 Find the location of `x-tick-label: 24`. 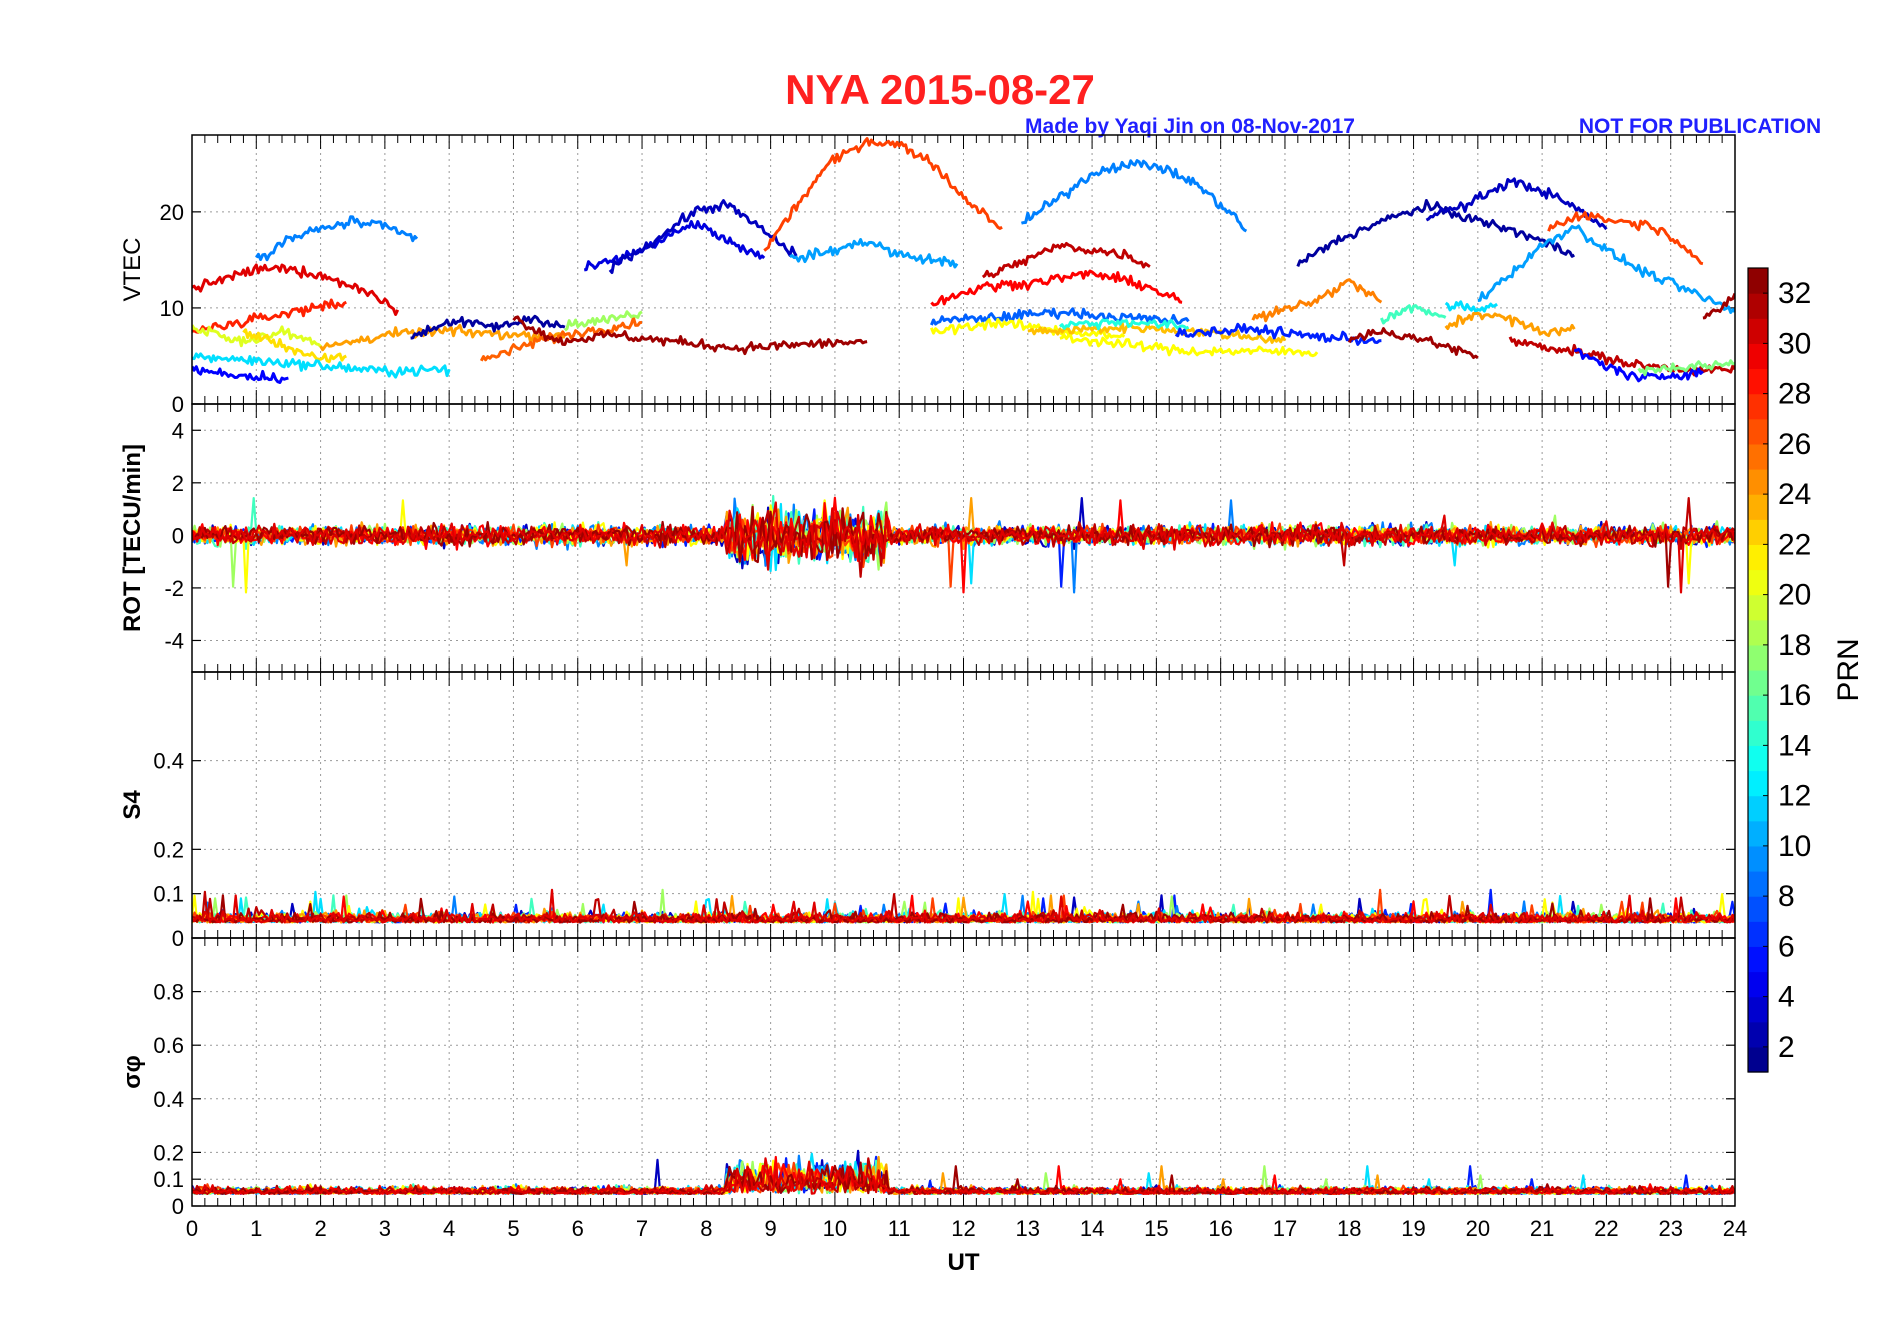

x-tick-label: 24 is located at coordinates (1735, 1228).